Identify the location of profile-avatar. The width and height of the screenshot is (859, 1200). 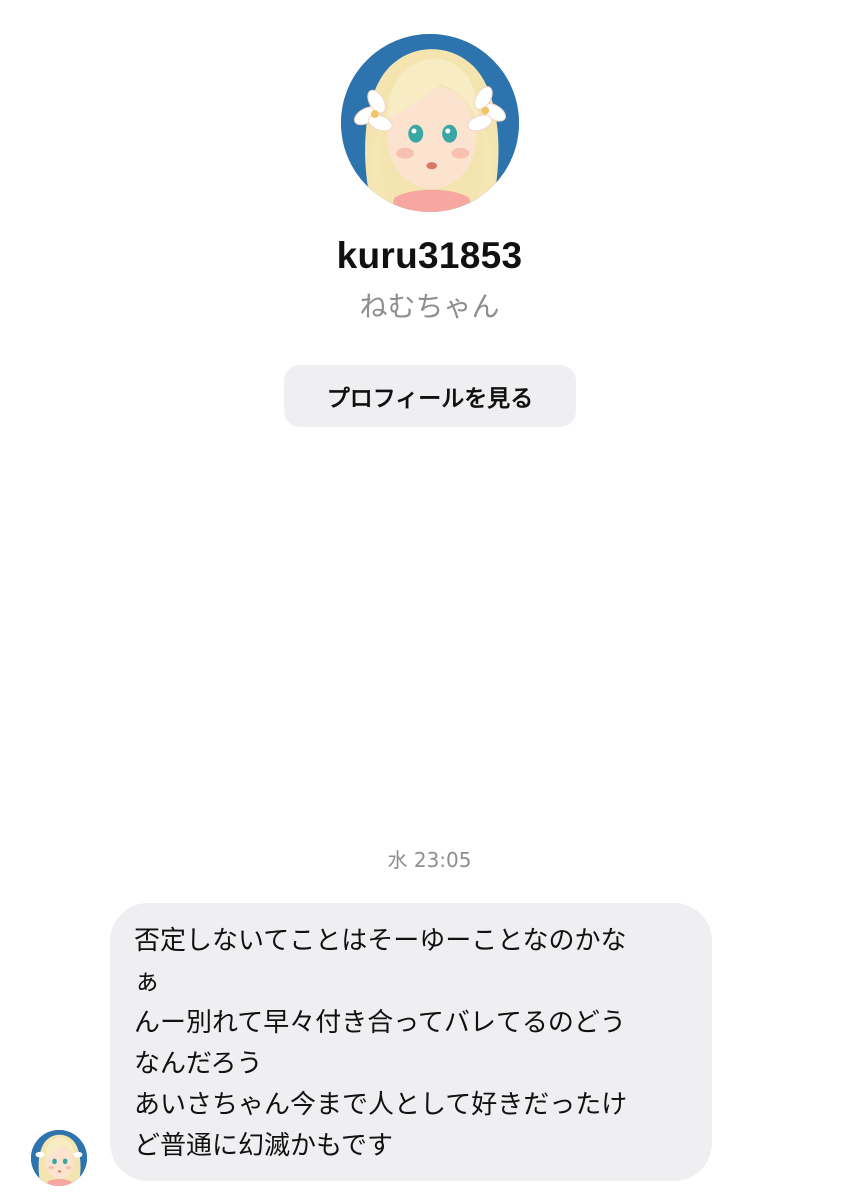
(430, 123).